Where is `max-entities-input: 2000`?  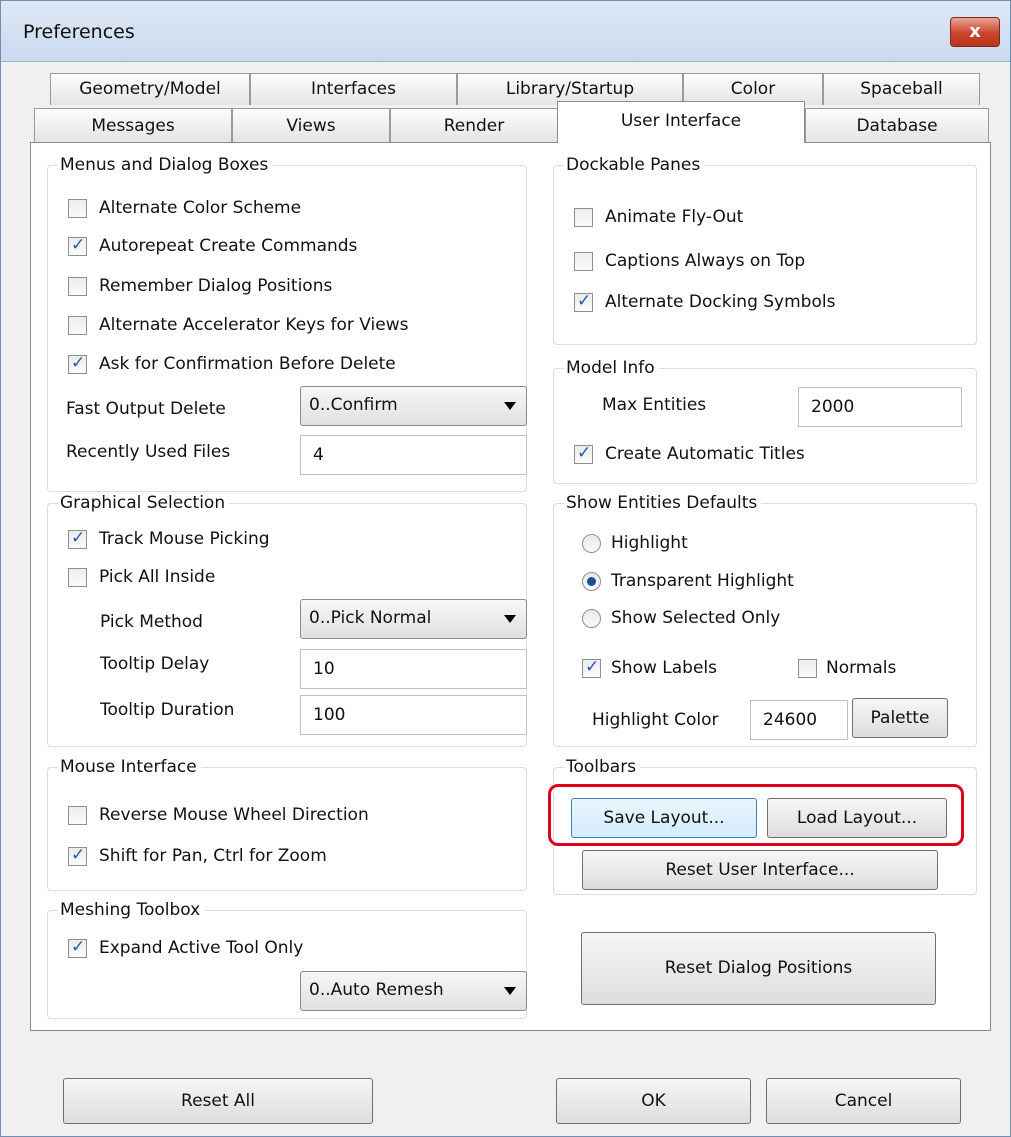 max-entities-input: 2000 is located at coordinates (880, 407).